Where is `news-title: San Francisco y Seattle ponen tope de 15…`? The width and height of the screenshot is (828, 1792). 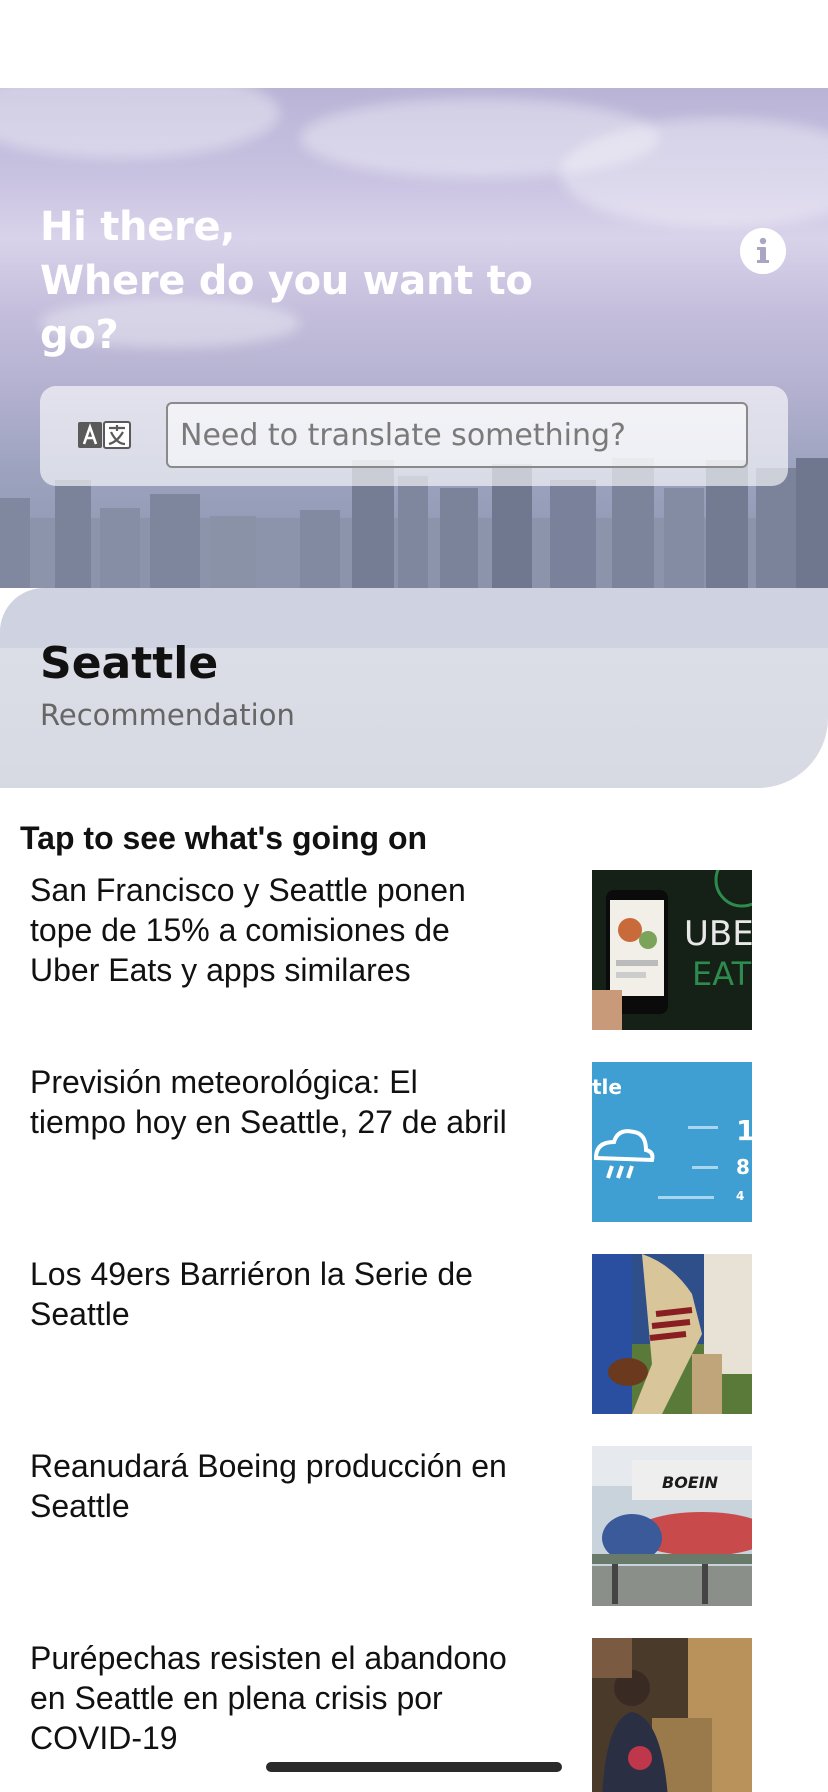
news-title: San Francisco y Seattle ponen tope de 15… is located at coordinates (248, 930).